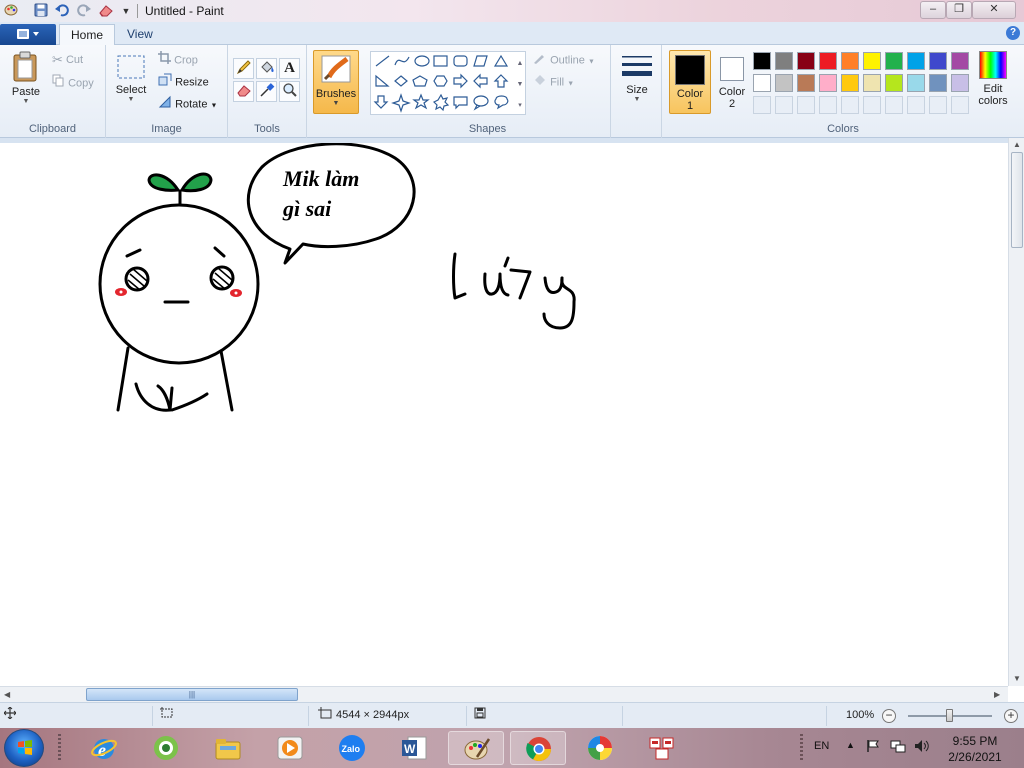  Describe the element at coordinates (997, 694) in the screenshot. I see `scroll-right-icon: ▶` at that location.